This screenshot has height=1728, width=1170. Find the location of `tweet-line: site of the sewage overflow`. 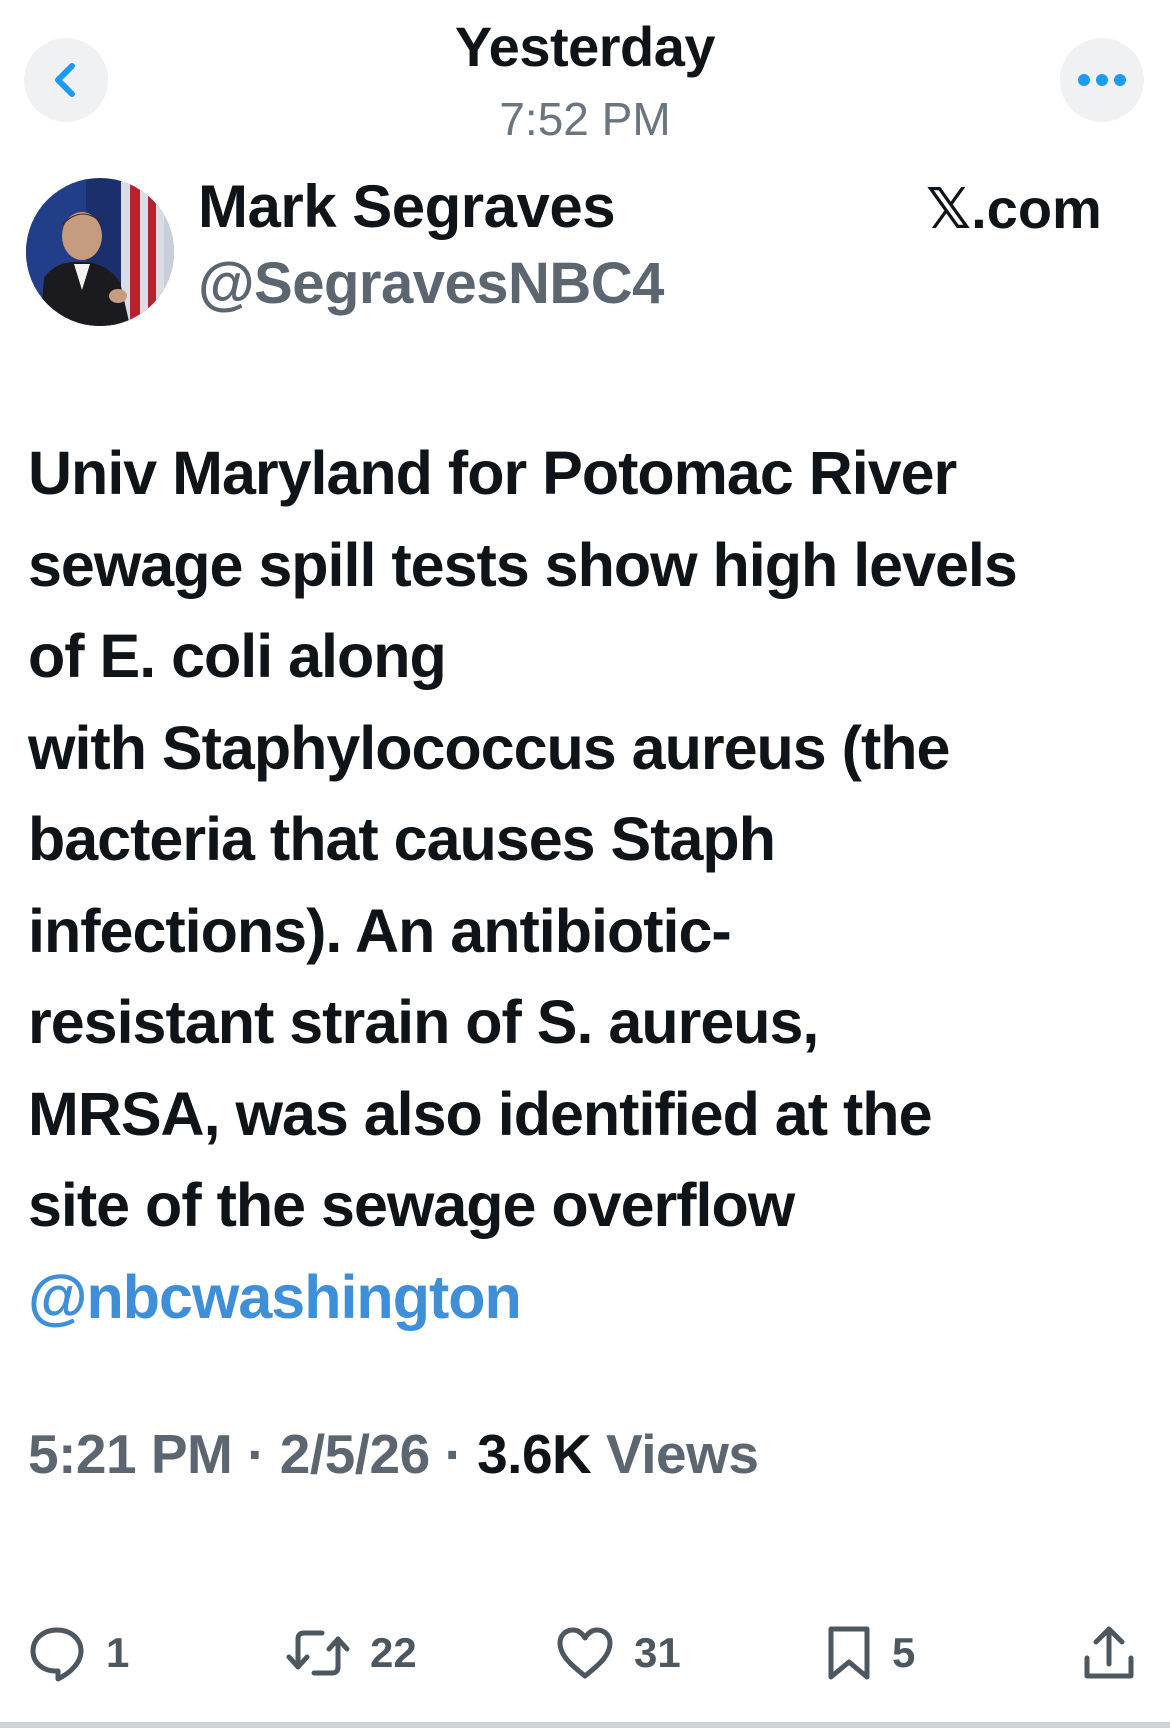

tweet-line: site of the sewage overflow is located at coordinates (411, 1205).